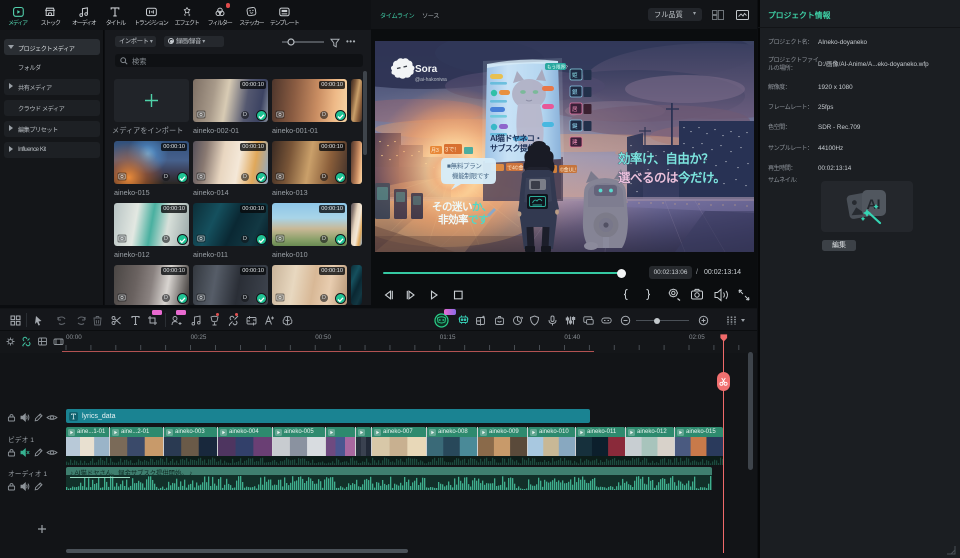 This screenshot has height=558, width=960. I want to click on svg-text: 月3, so click(435, 151).